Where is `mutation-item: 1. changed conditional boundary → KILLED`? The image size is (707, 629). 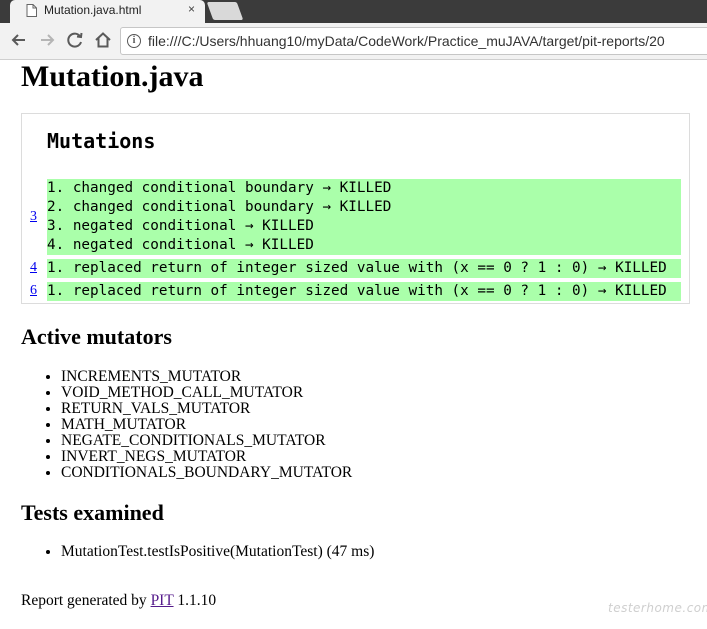 mutation-item: 1. changed conditional boundary → KILLED is located at coordinates (219, 188).